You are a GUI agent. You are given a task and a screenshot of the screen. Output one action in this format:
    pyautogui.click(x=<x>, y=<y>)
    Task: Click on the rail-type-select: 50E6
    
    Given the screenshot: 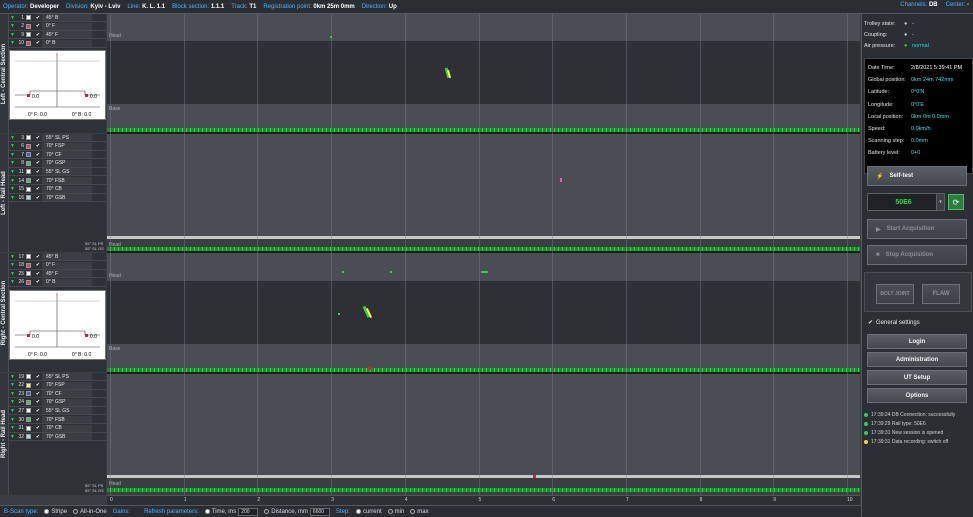 What is the action you would take?
    pyautogui.click(x=903, y=202)
    